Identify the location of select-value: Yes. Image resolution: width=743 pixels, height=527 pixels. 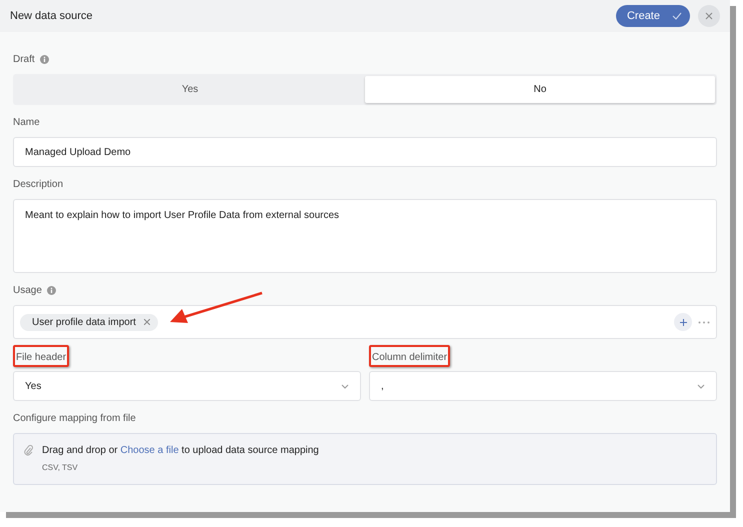
(33, 386).